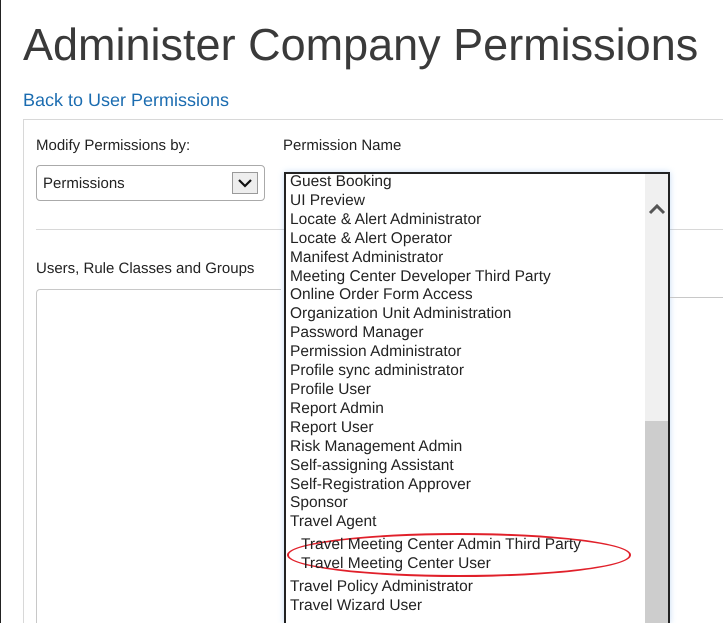 The image size is (724, 623). I want to click on modify-by-dropdown: Permissions, so click(150, 183).